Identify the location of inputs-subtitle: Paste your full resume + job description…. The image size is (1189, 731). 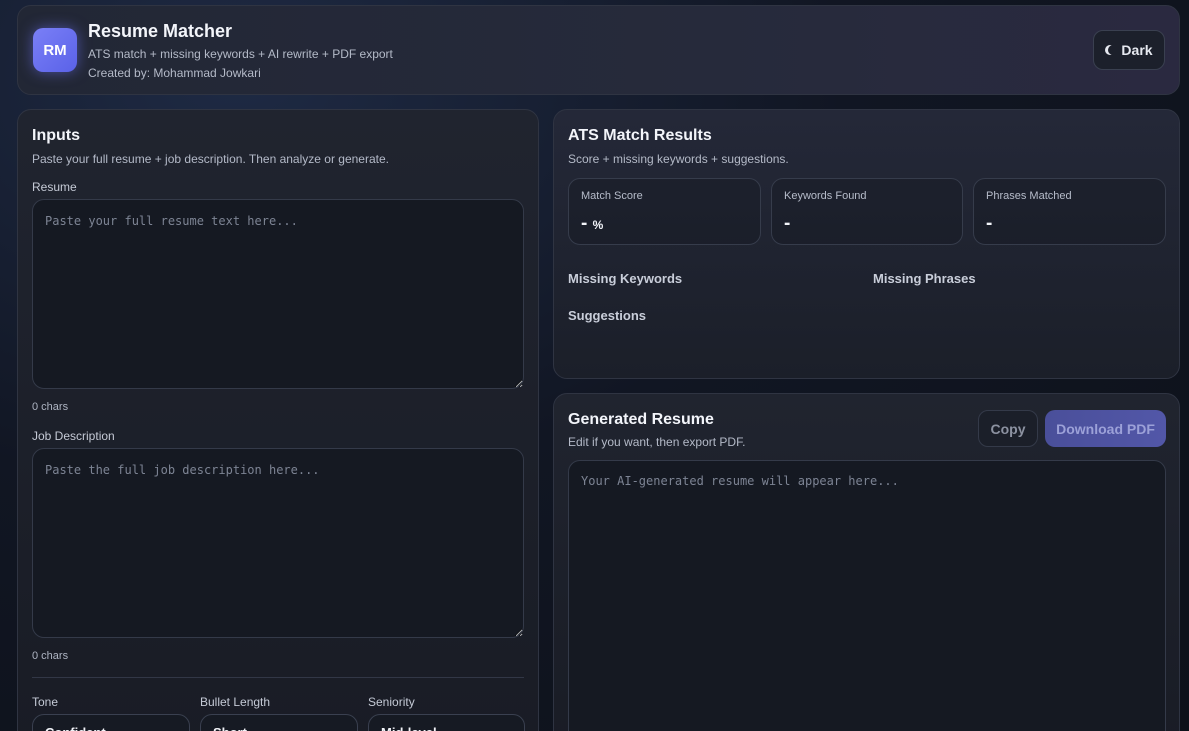
(210, 159).